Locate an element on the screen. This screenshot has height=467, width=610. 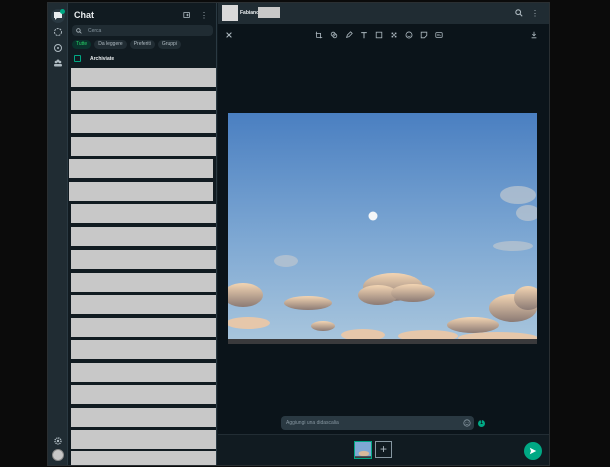
blur-icon is located at coordinates (394, 35).